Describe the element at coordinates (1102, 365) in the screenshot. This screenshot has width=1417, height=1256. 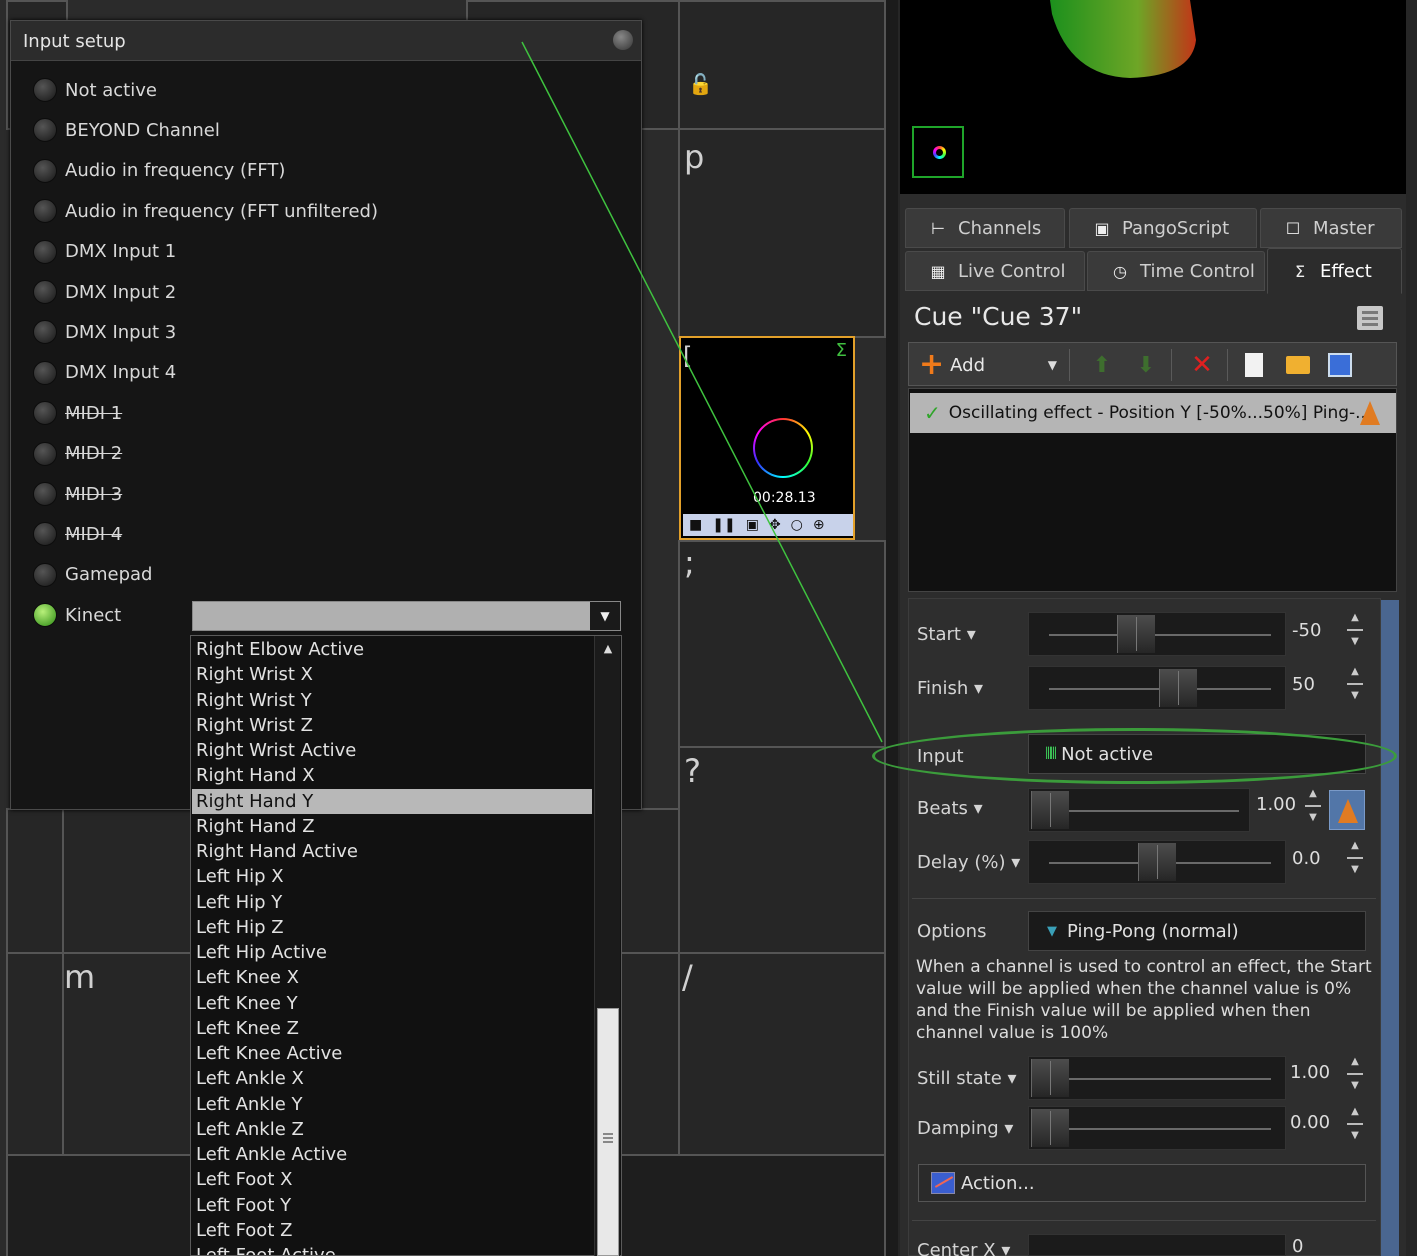
I see `move-up-button: ⬆` at that location.